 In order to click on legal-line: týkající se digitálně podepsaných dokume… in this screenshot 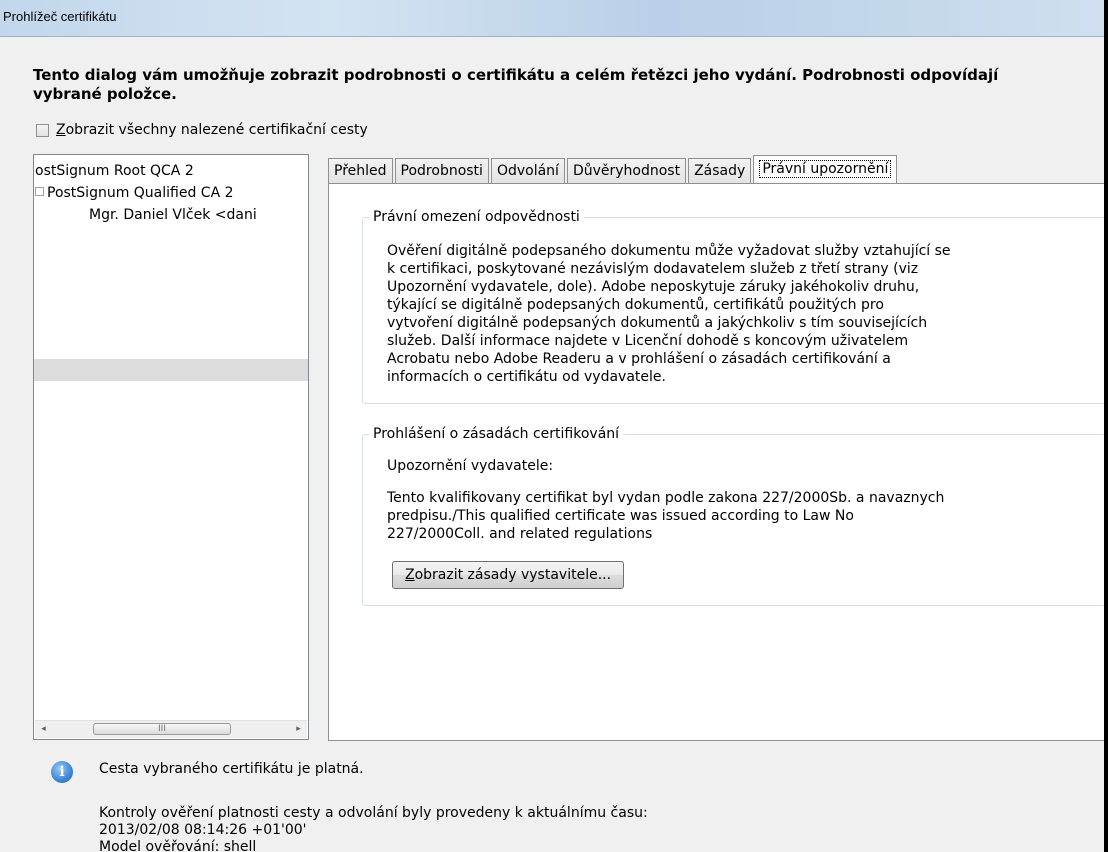, I will do `click(635, 305)`.